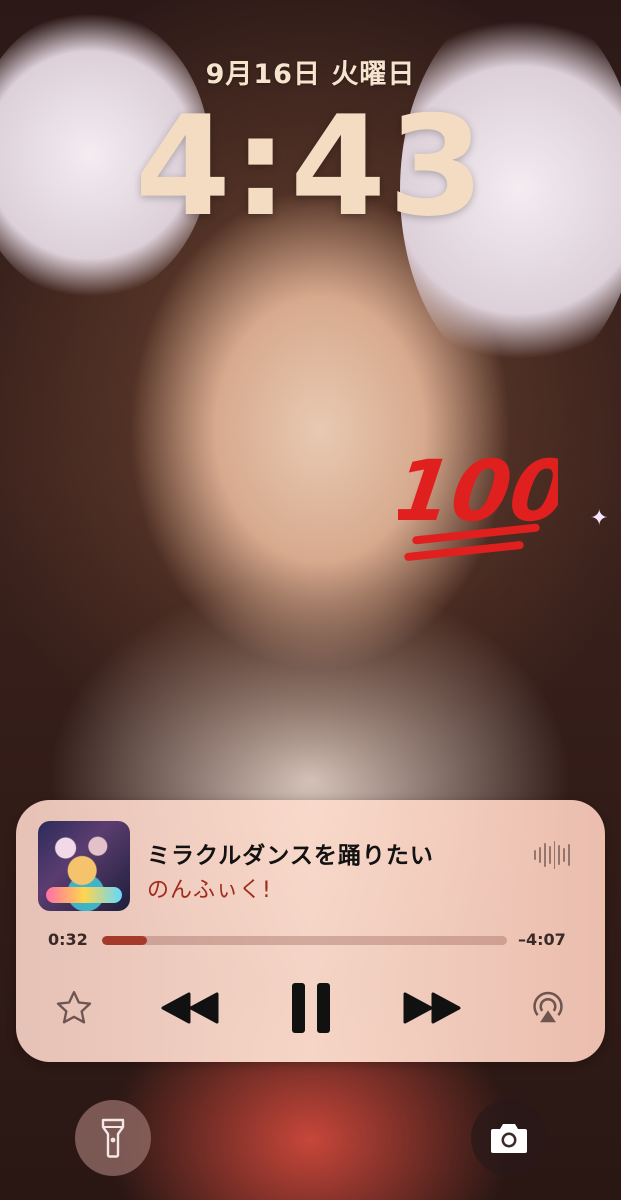  Describe the element at coordinates (84, 895) in the screenshot. I see `album-artwork-logo` at that location.